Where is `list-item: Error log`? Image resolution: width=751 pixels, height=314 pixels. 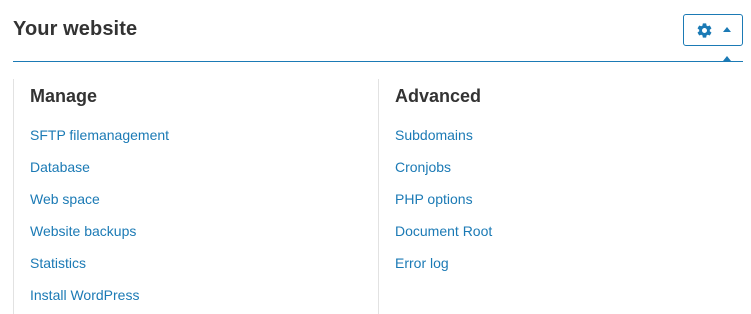
list-item: Error log is located at coordinates (443, 271).